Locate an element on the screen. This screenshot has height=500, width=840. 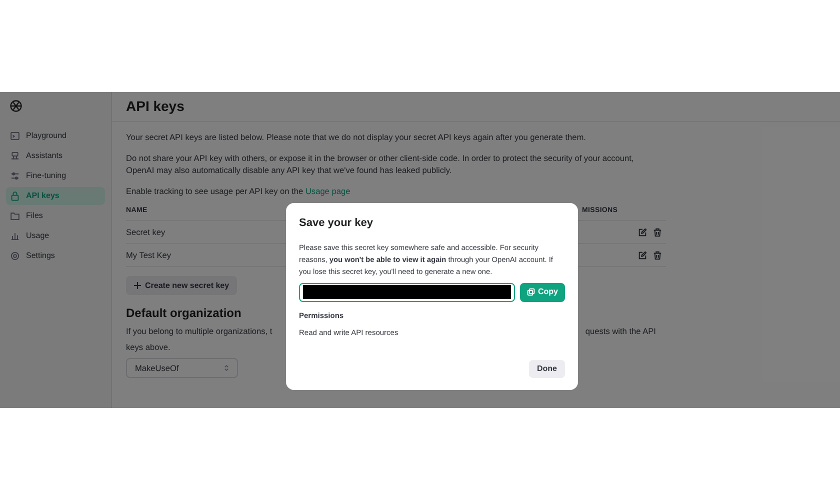
done-button: Done is located at coordinates (547, 369).